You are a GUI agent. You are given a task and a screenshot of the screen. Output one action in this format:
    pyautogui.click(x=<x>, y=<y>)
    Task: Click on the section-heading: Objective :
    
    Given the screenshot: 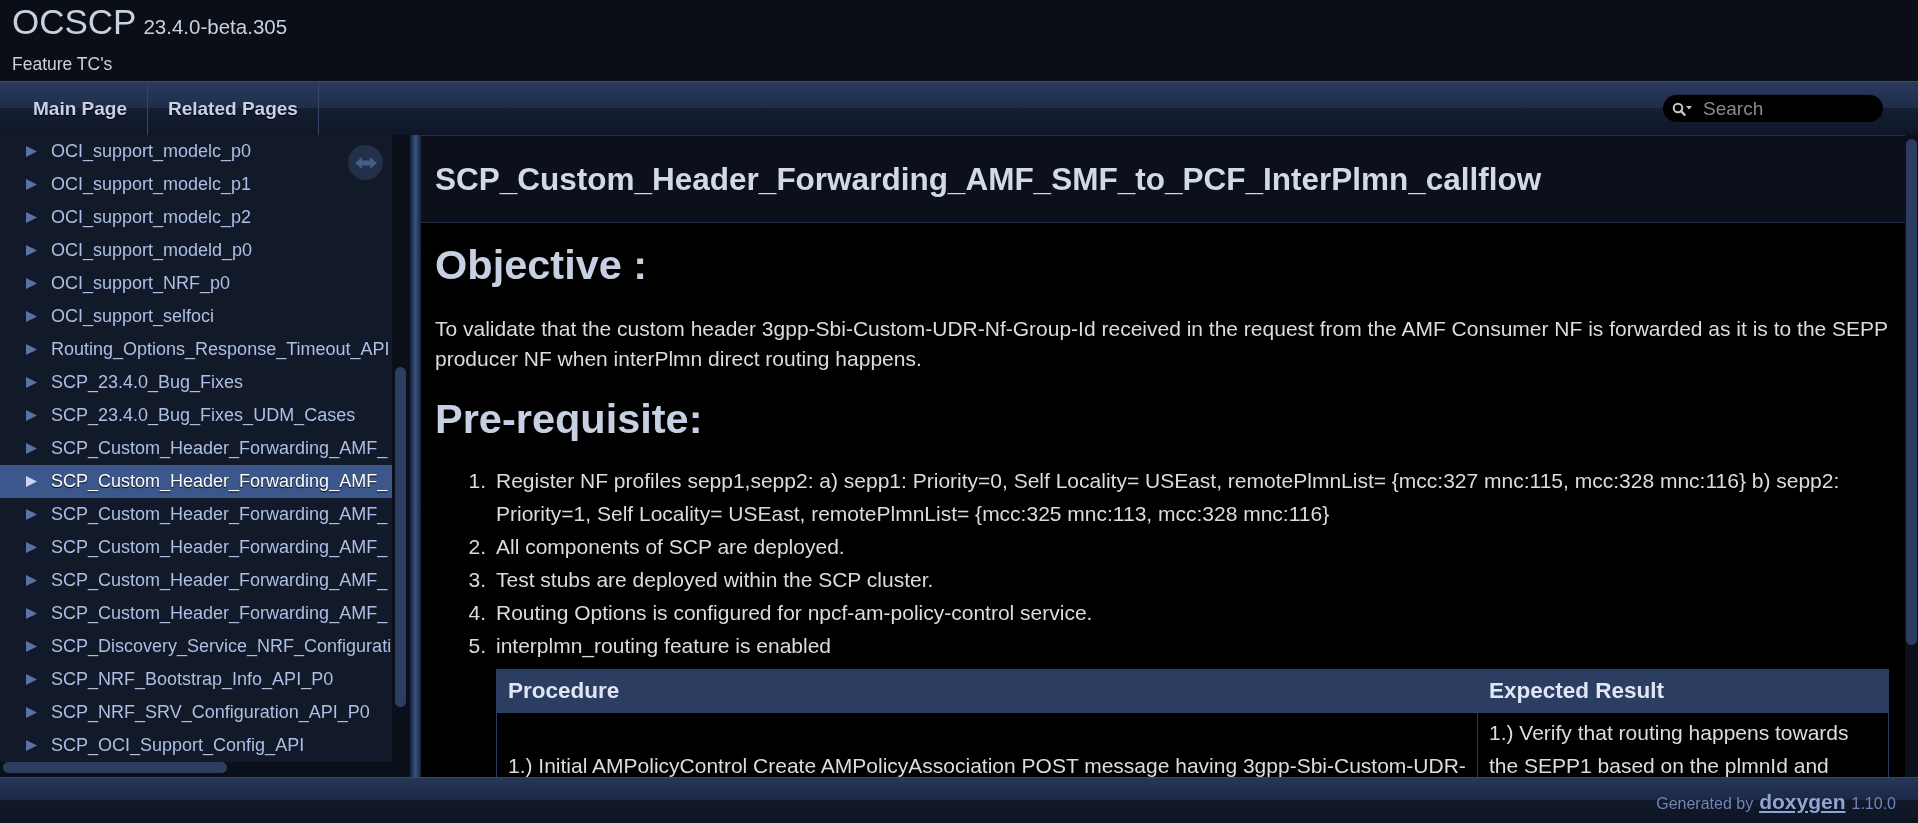 What is the action you would take?
    pyautogui.click(x=541, y=265)
    